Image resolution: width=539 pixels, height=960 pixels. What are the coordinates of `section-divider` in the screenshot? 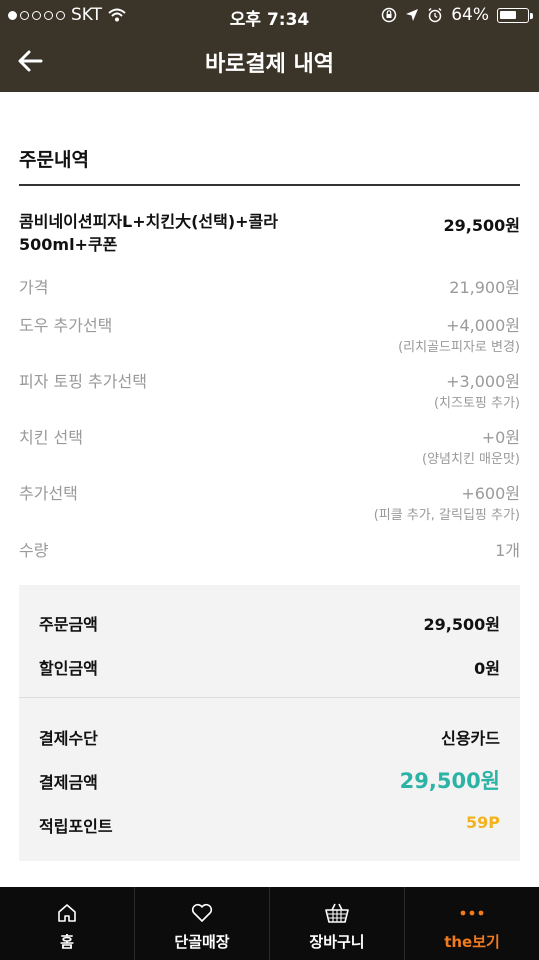 It's located at (269, 185).